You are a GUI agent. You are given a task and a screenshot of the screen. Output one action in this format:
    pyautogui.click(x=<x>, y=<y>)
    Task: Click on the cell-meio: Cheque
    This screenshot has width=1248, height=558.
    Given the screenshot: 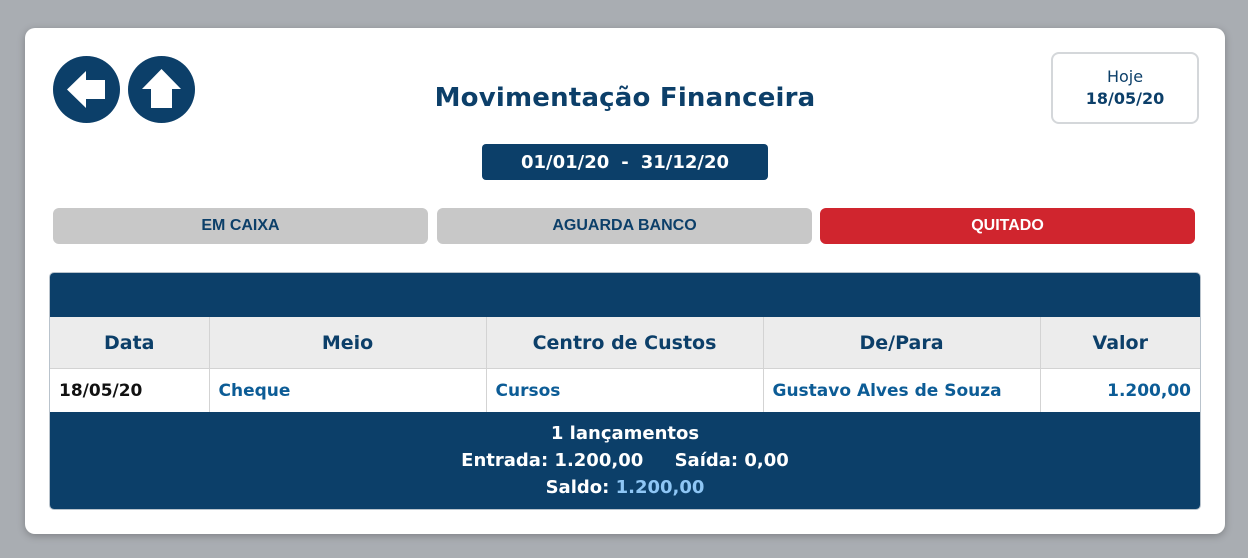 What is the action you would take?
    pyautogui.click(x=348, y=390)
    